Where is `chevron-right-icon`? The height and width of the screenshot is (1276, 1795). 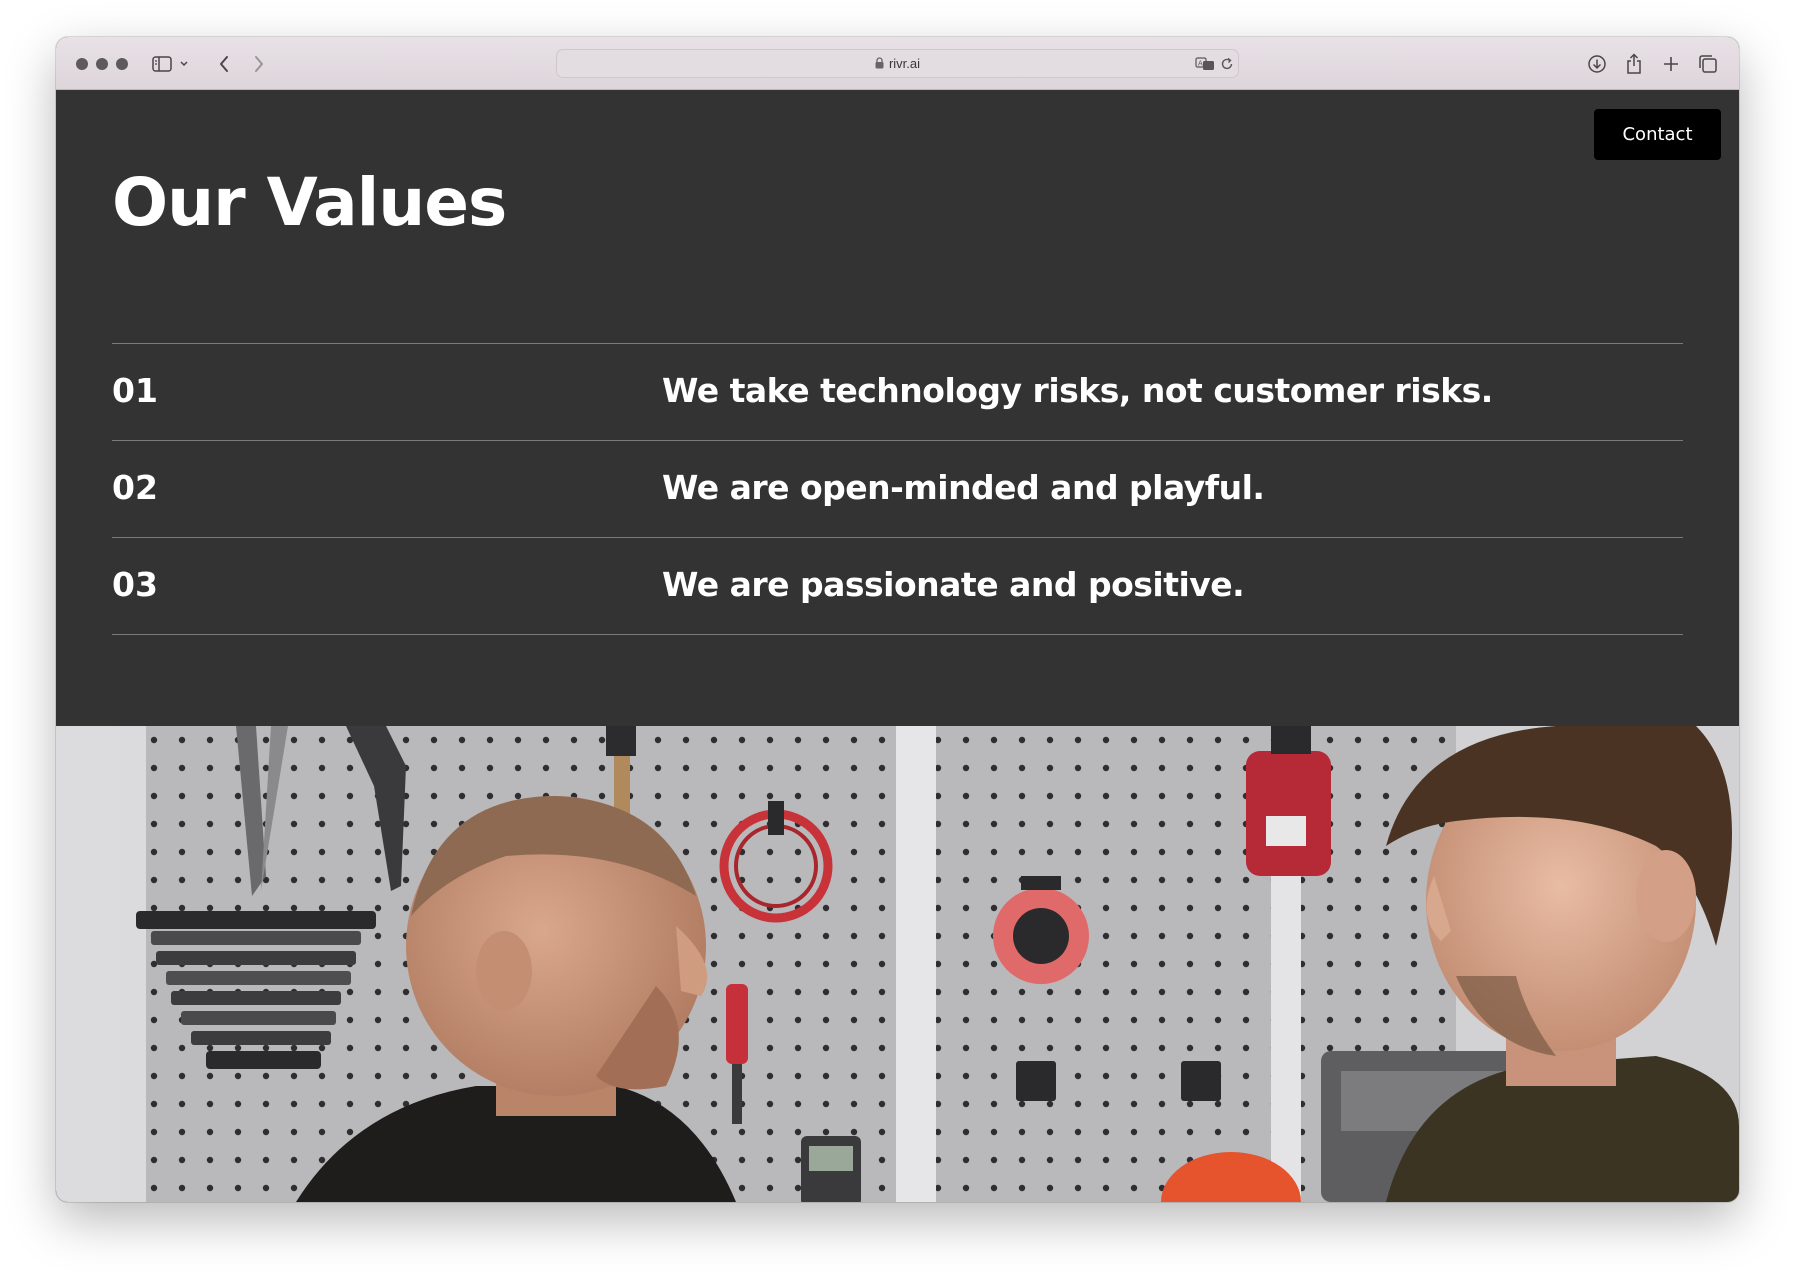
chevron-right-icon is located at coordinates (259, 64).